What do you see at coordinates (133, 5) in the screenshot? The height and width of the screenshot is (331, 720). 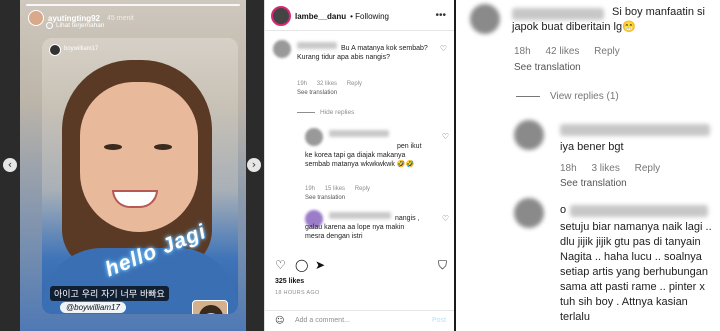 I see `story-progress-bar` at bounding box center [133, 5].